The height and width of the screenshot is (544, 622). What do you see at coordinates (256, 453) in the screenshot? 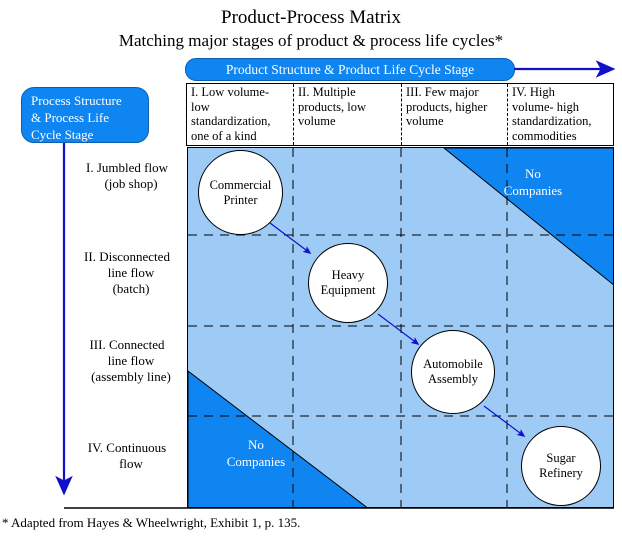
I see `no-companies-bottom-left-label: No Companies` at bounding box center [256, 453].